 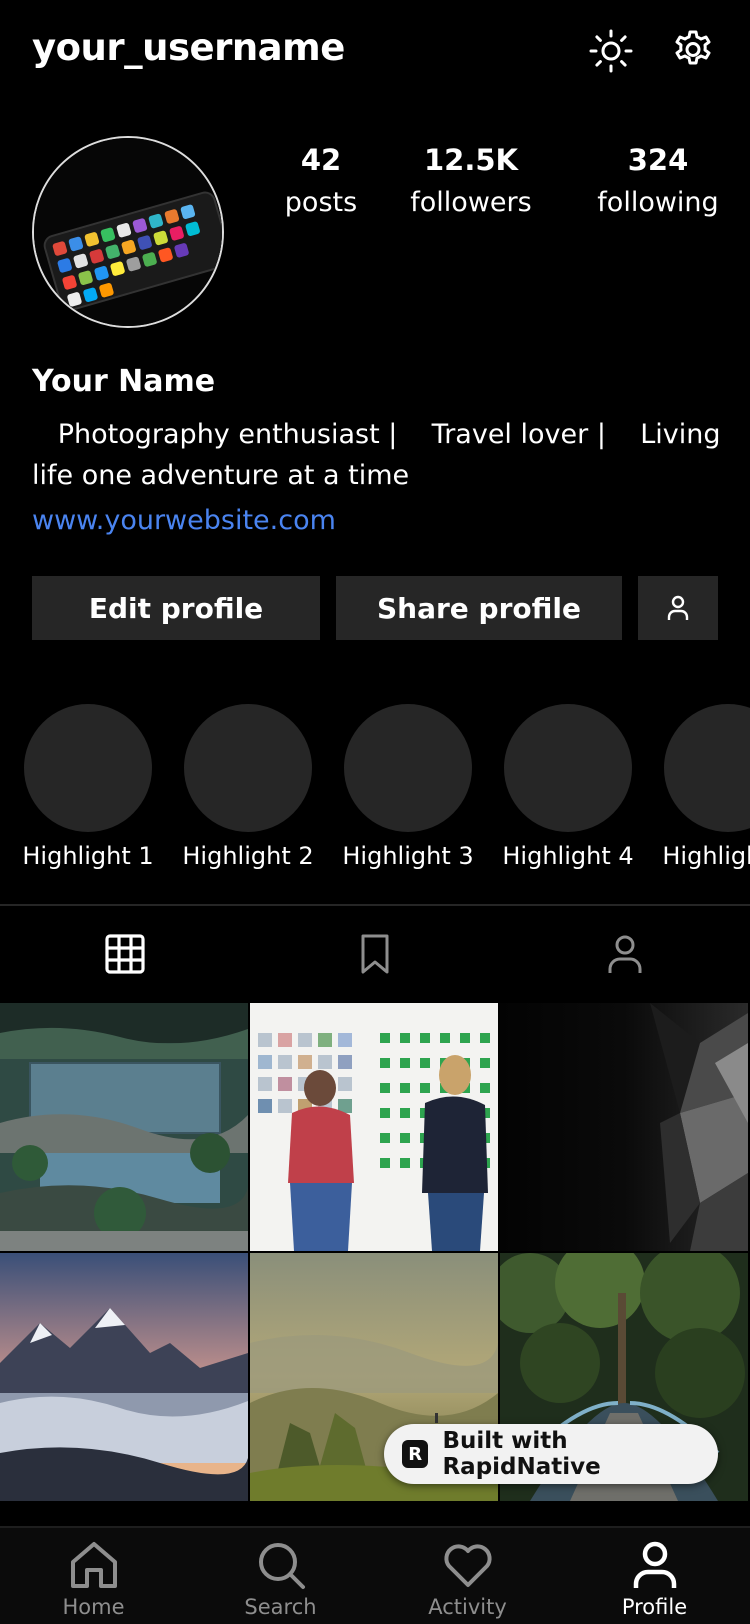 I want to click on stat-posts: 42 posts, so click(x=321, y=183).